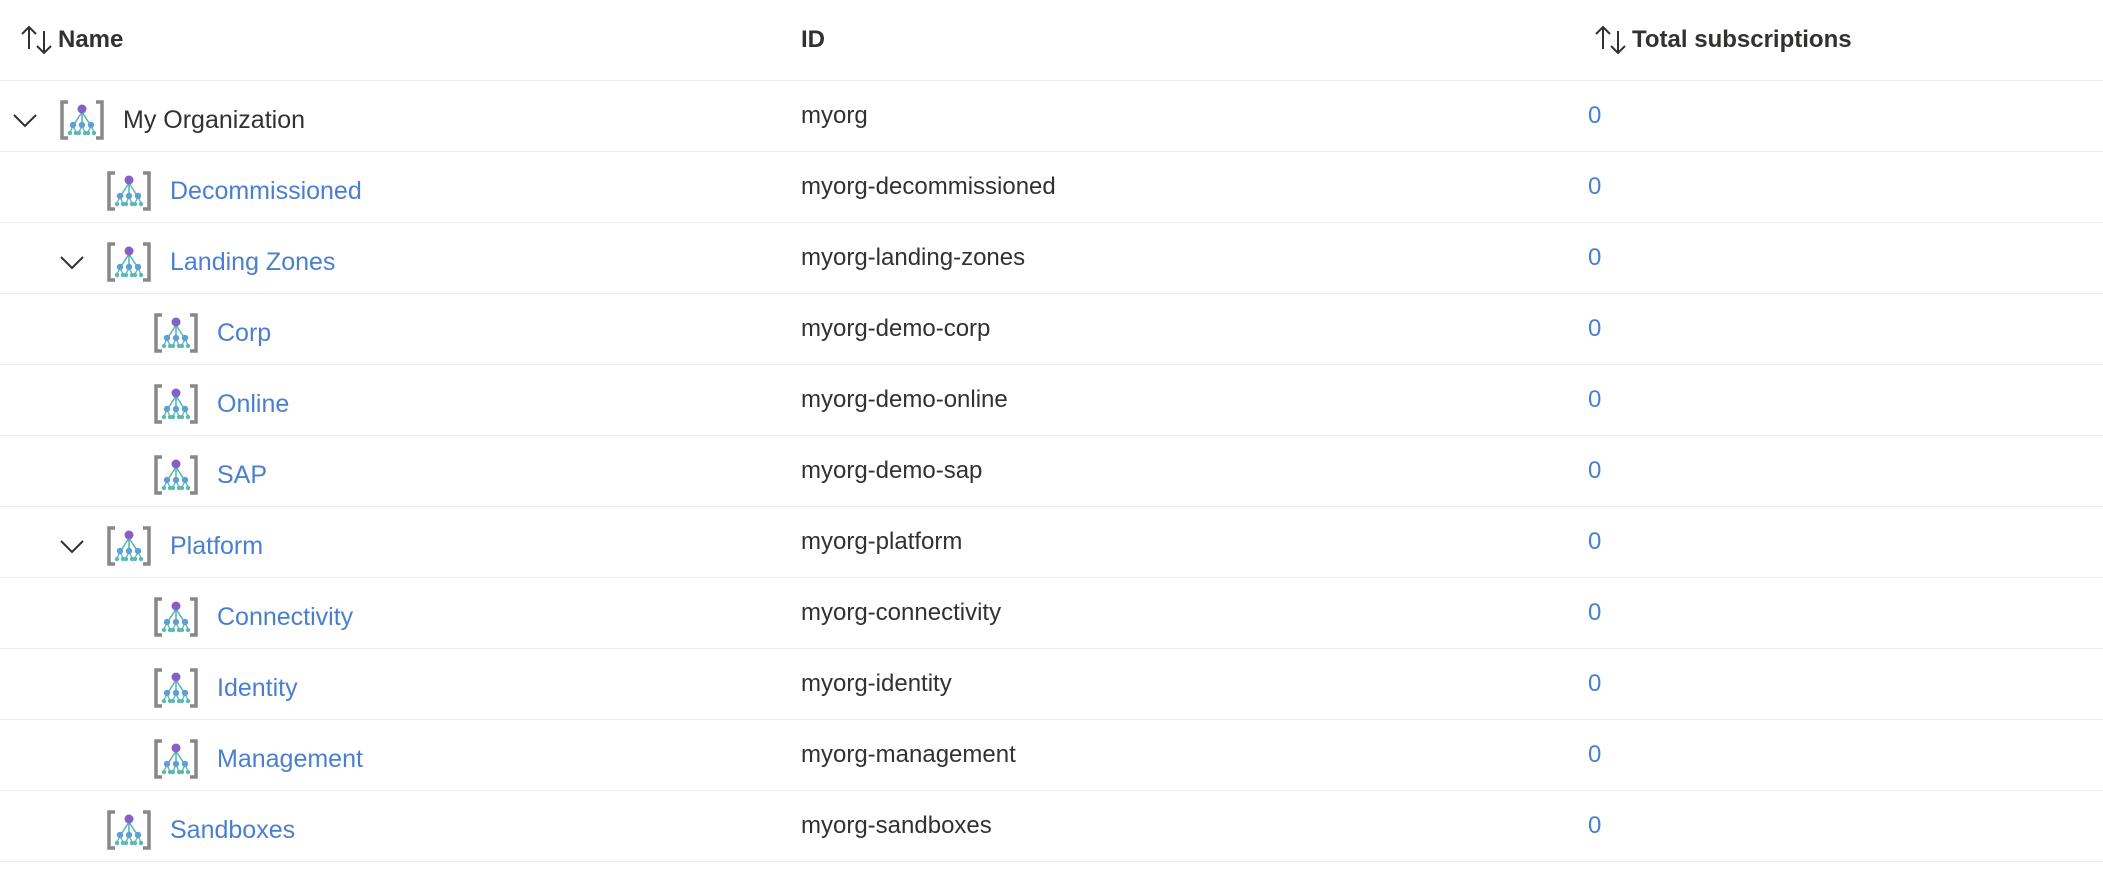 The height and width of the screenshot is (892, 2103). What do you see at coordinates (216, 546) in the screenshot?
I see `group-name-link: Platform` at bounding box center [216, 546].